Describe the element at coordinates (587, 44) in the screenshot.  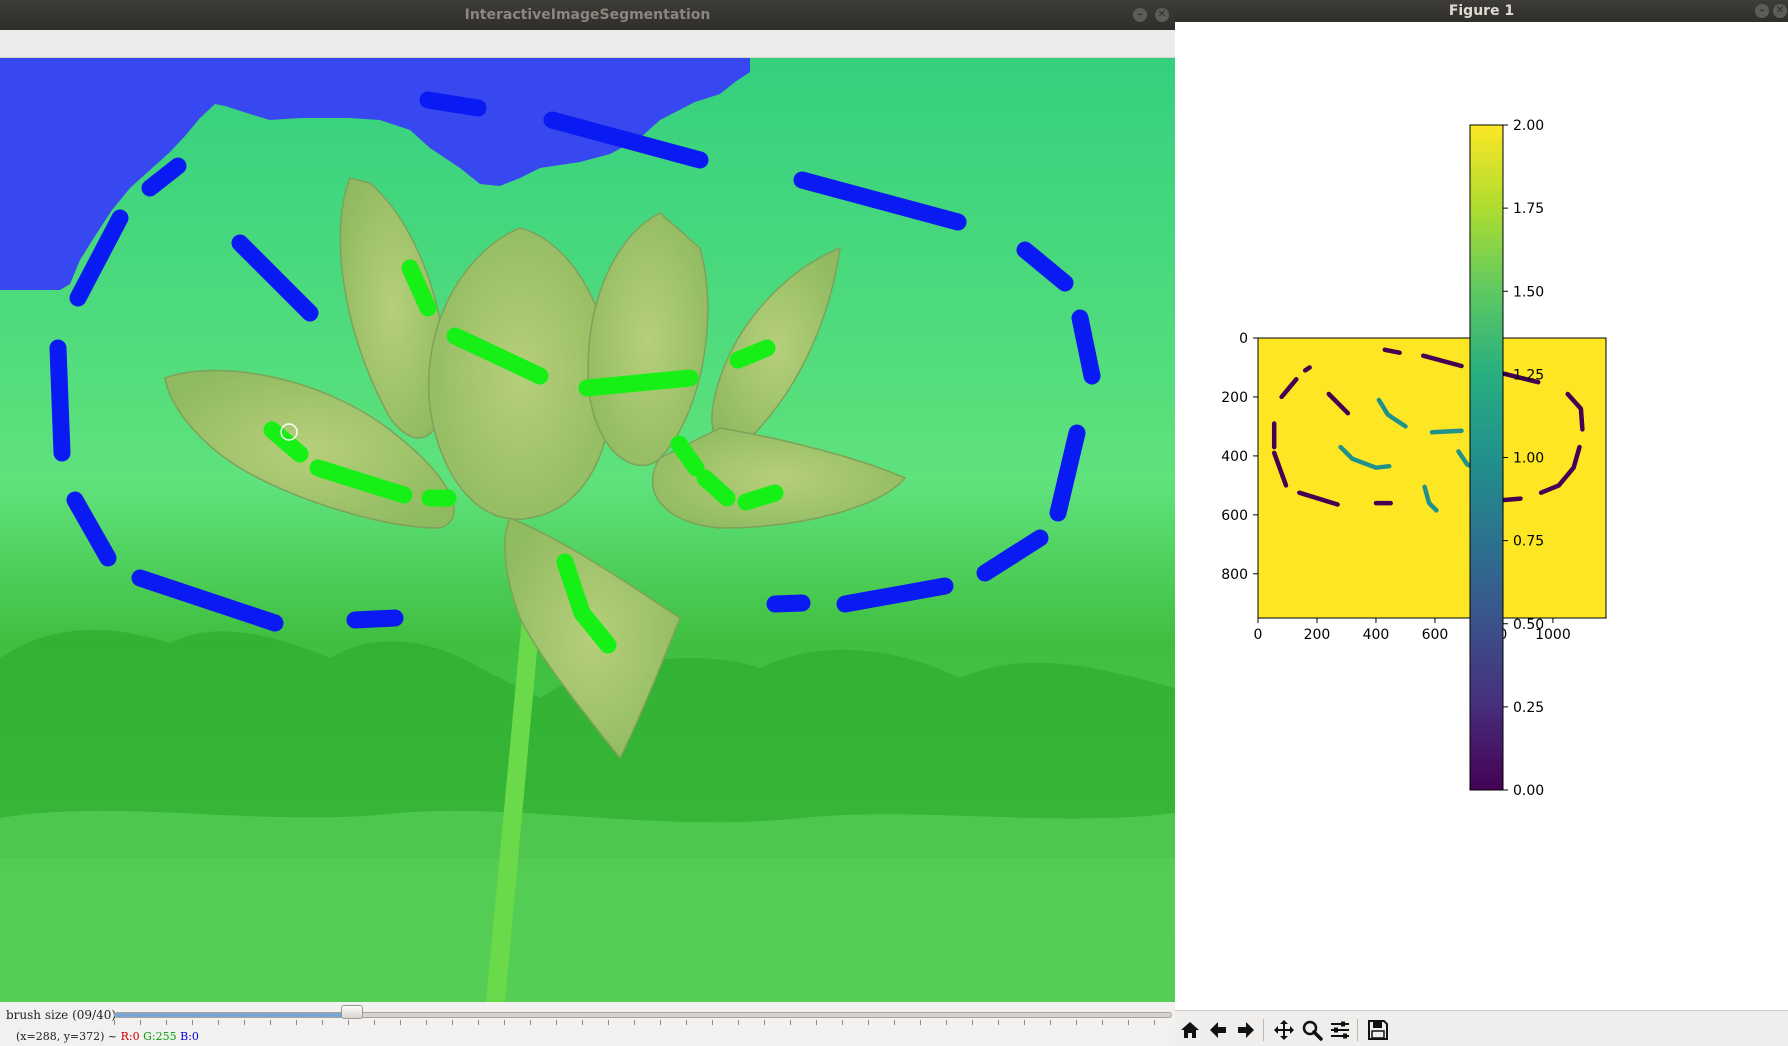
I see `menu-strip` at that location.